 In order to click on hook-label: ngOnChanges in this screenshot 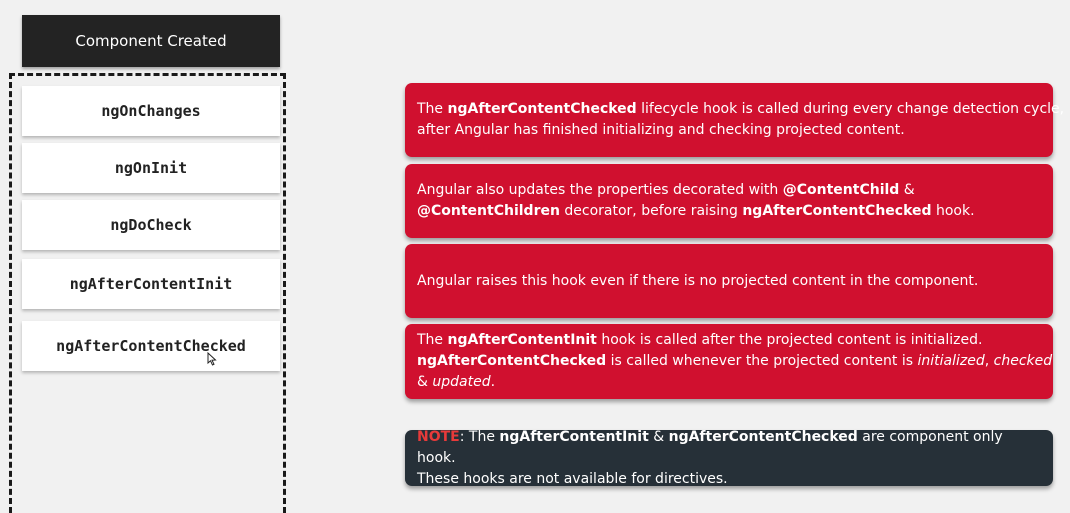, I will do `click(151, 111)`.